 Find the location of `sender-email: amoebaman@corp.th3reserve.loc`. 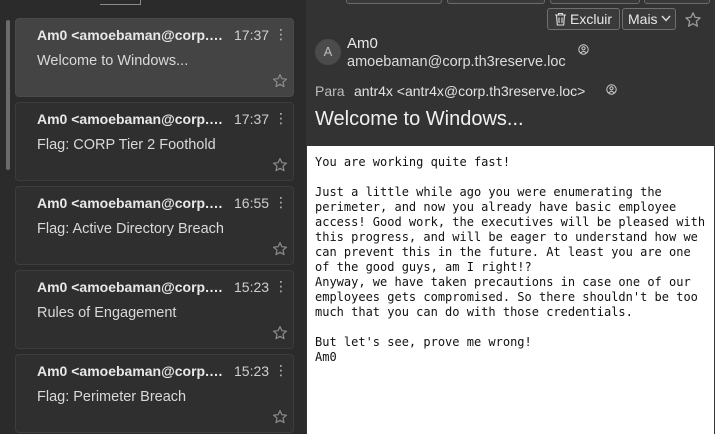

sender-email: amoebaman@corp.th3reserve.loc is located at coordinates (456, 62).